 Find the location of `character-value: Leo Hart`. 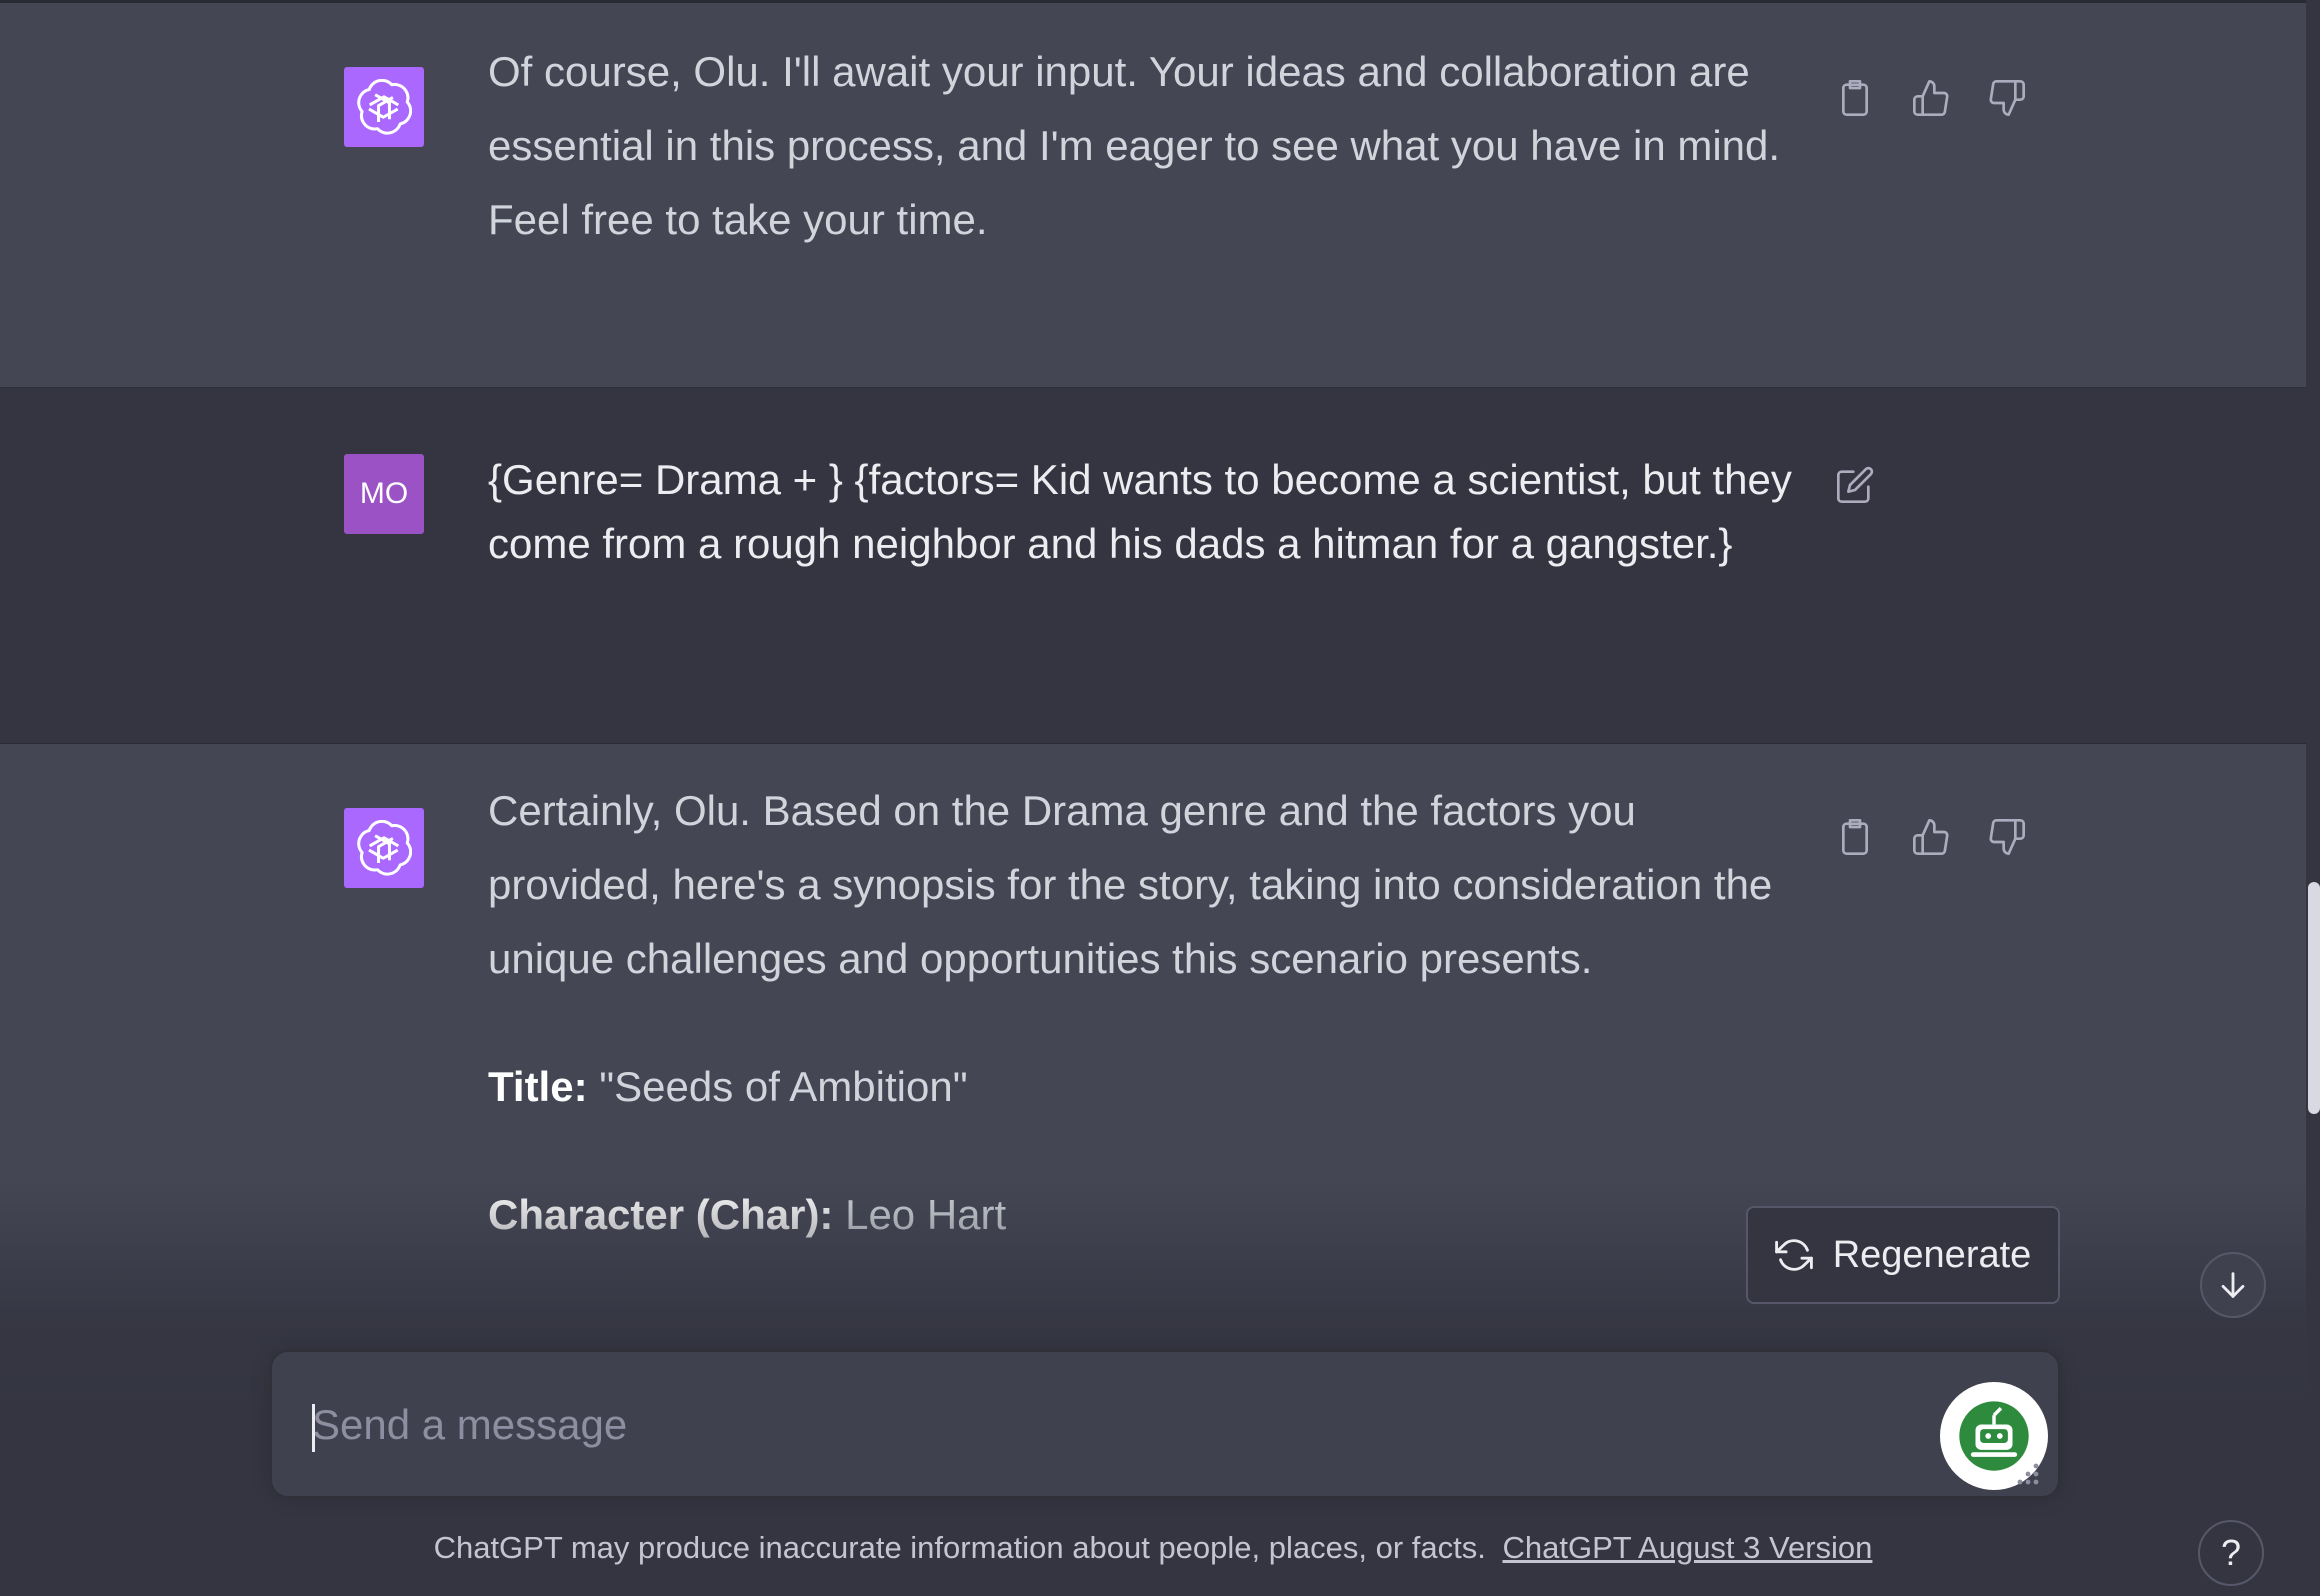

character-value: Leo Hart is located at coordinates (926, 1214).